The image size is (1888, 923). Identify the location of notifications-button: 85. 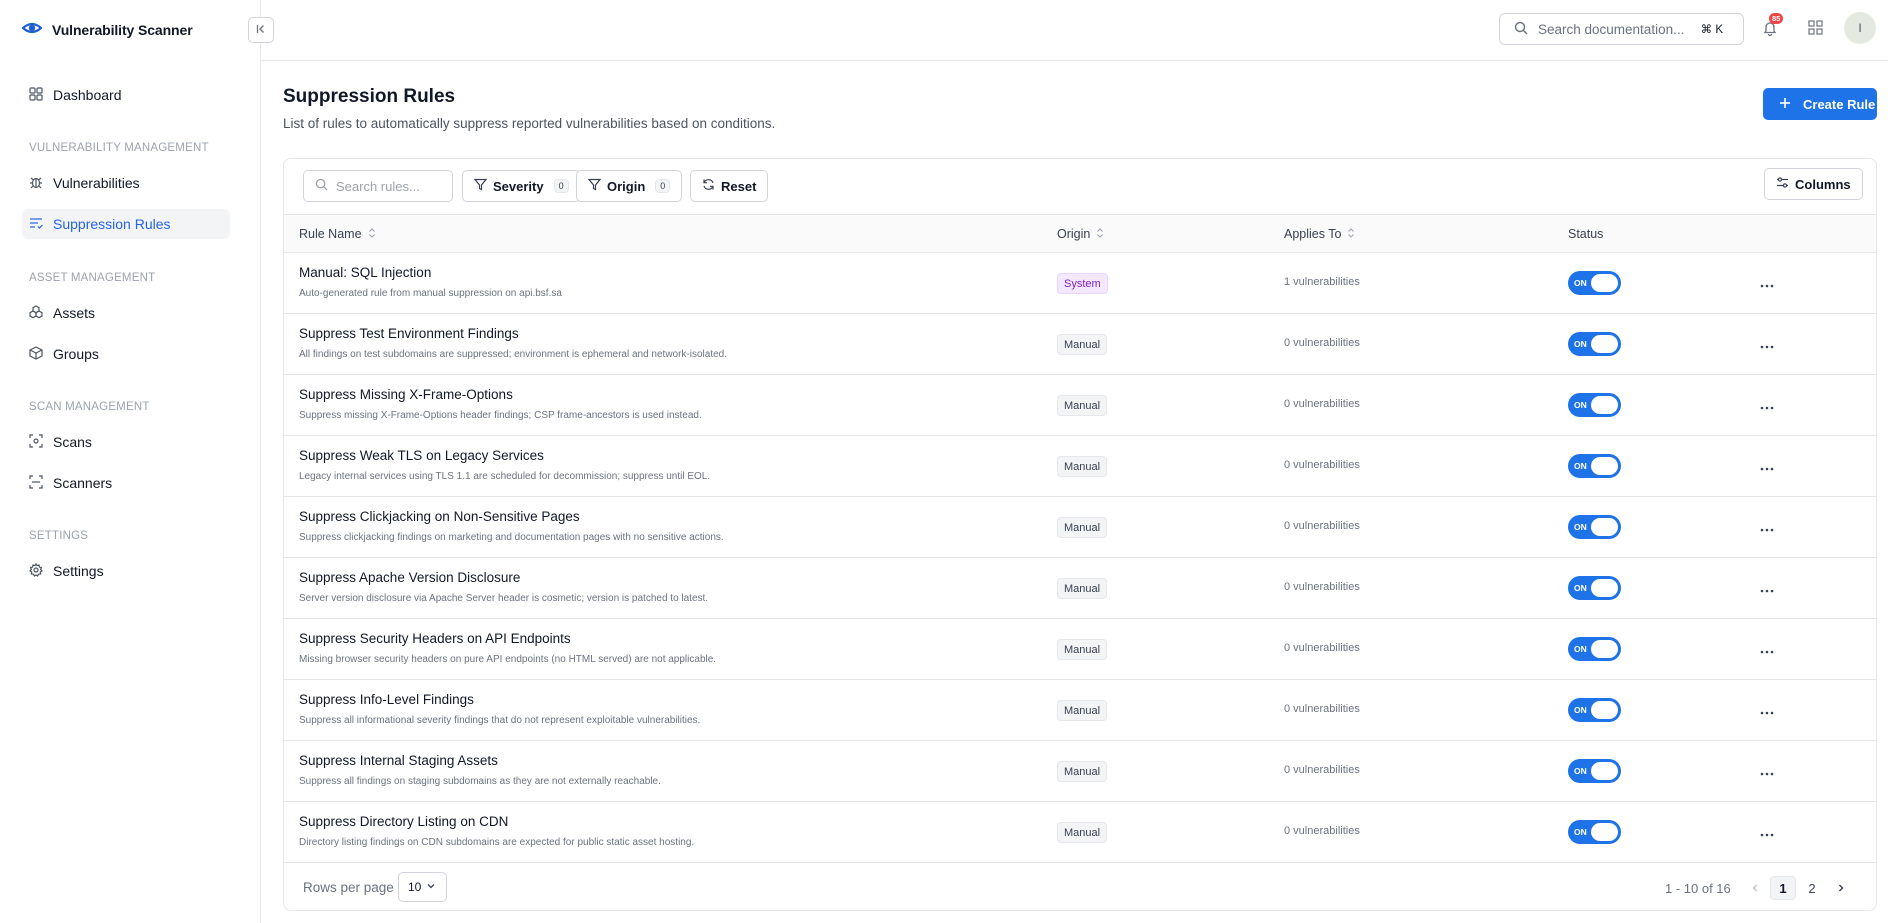
(1771, 27).